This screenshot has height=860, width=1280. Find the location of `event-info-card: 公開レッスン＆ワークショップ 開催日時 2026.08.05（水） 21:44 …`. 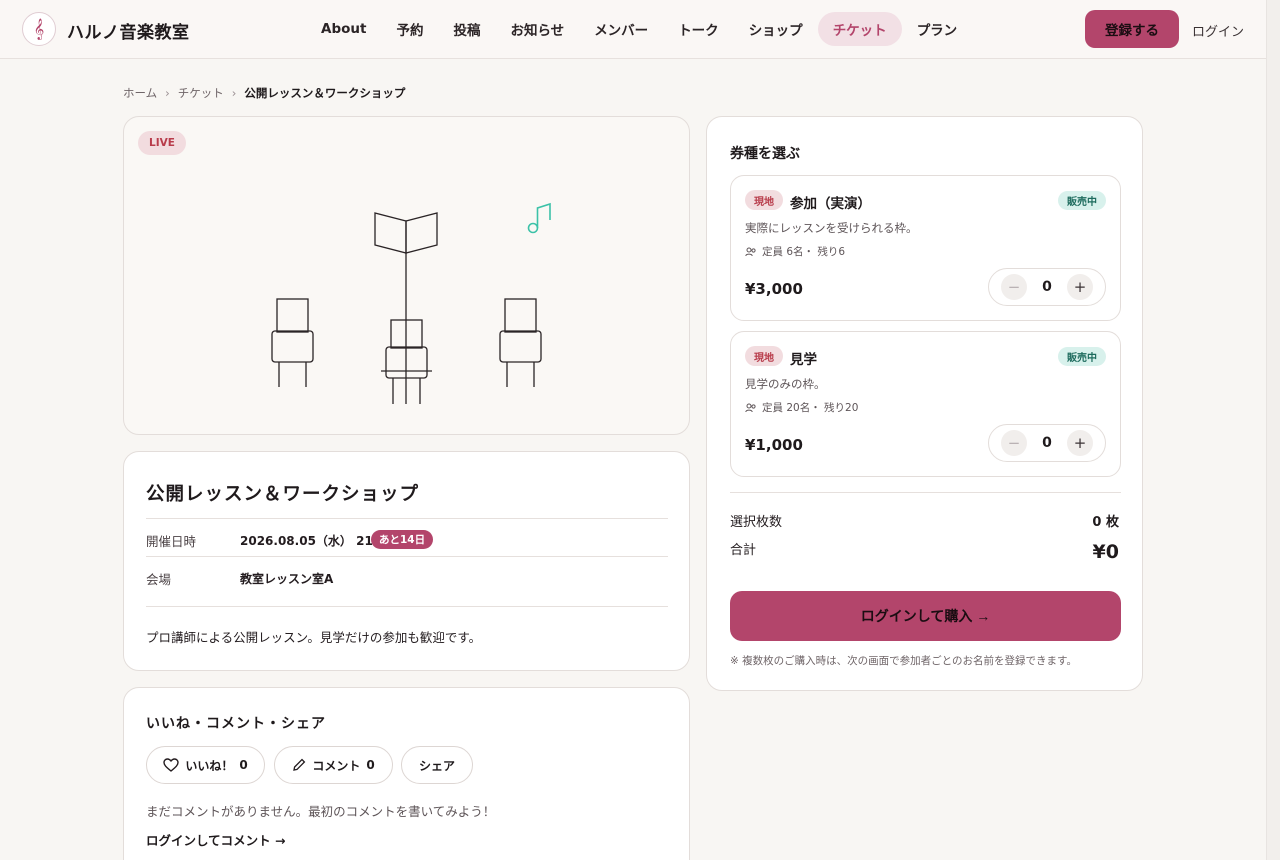

event-info-card: 公開レッスン＆ワークショップ 開催日時 2026.08.05（水） 21:44 … is located at coordinates (406, 561).